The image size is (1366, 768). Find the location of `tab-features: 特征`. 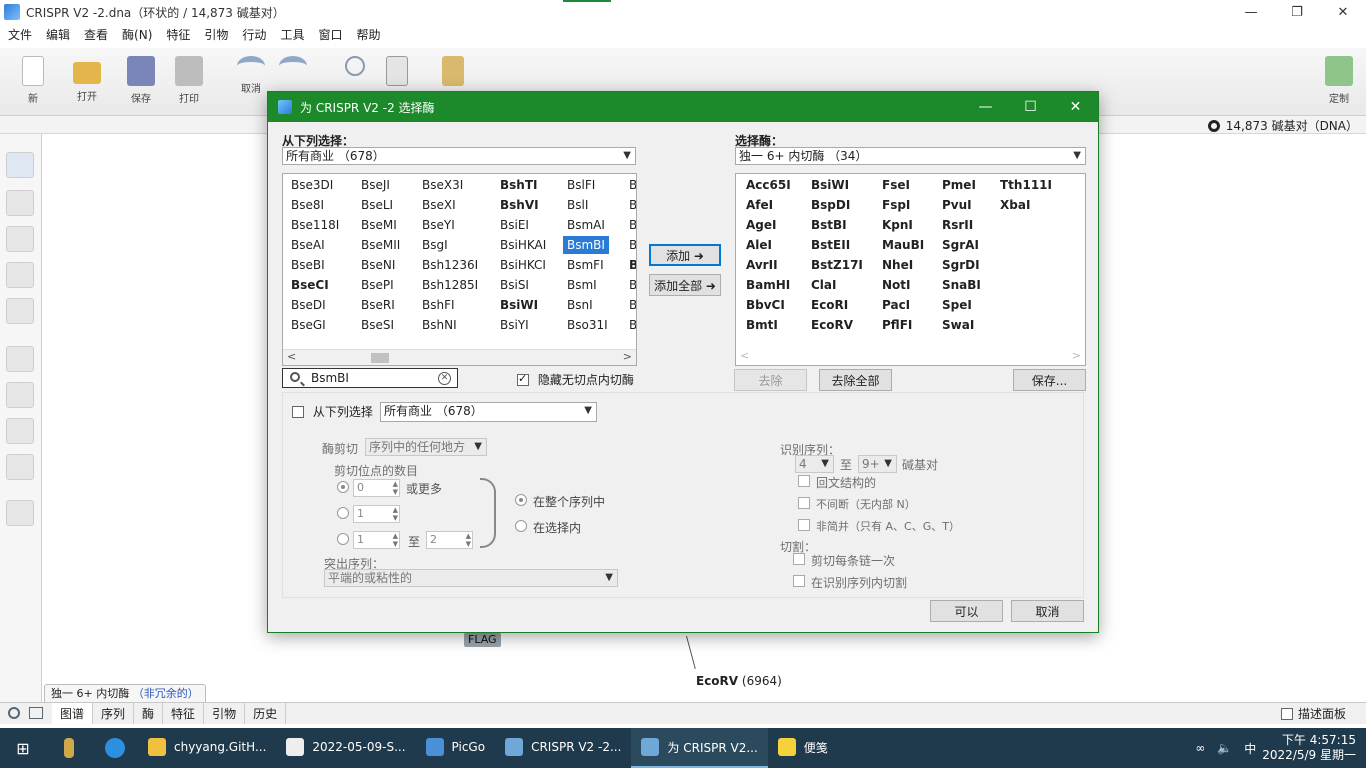

tab-features: 特征 is located at coordinates (184, 713).